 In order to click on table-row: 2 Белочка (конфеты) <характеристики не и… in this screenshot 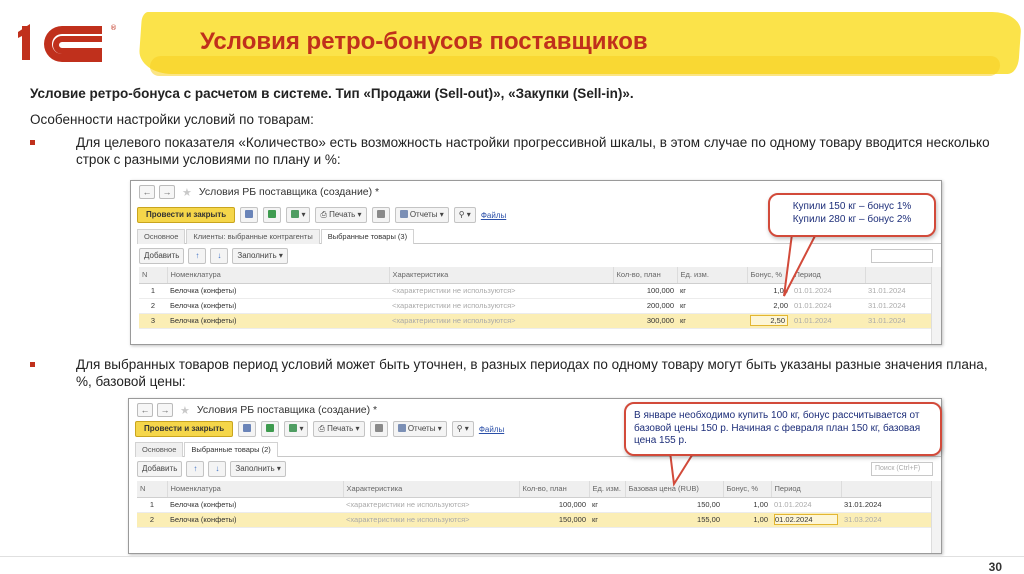, I will do `click(535, 306)`.